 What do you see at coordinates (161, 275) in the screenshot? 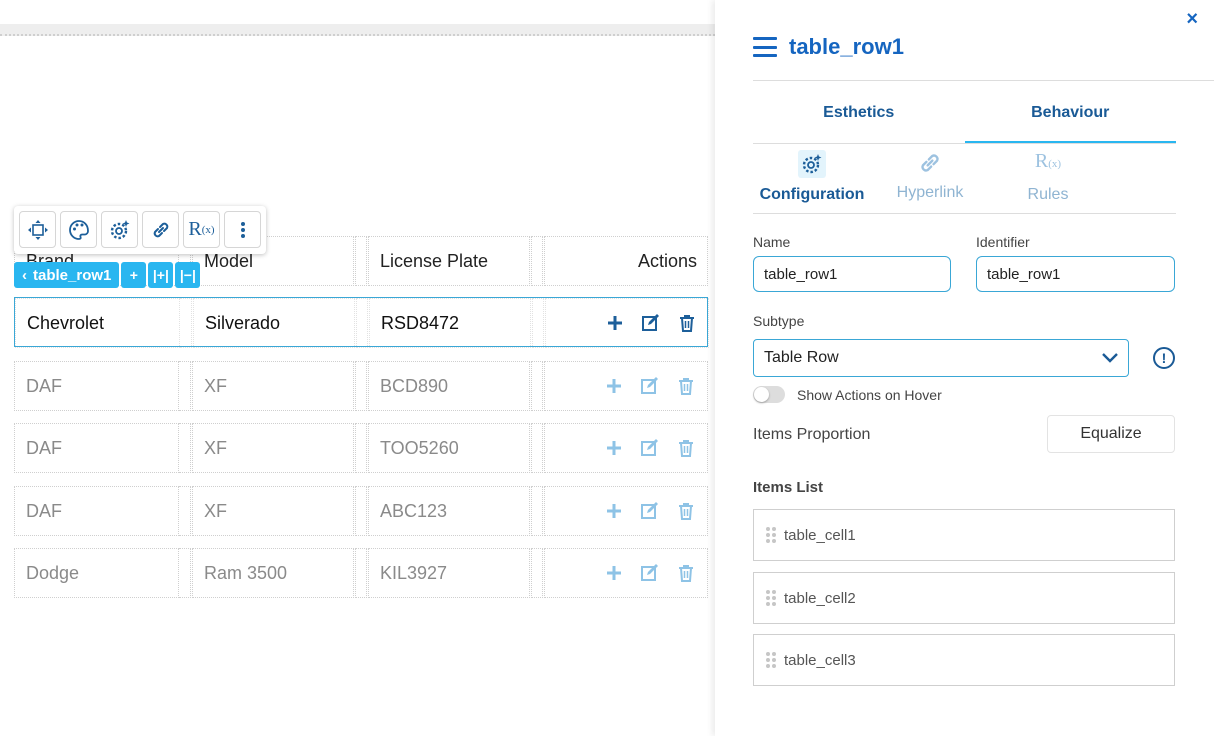
I see `insert-column-button: |+|` at bounding box center [161, 275].